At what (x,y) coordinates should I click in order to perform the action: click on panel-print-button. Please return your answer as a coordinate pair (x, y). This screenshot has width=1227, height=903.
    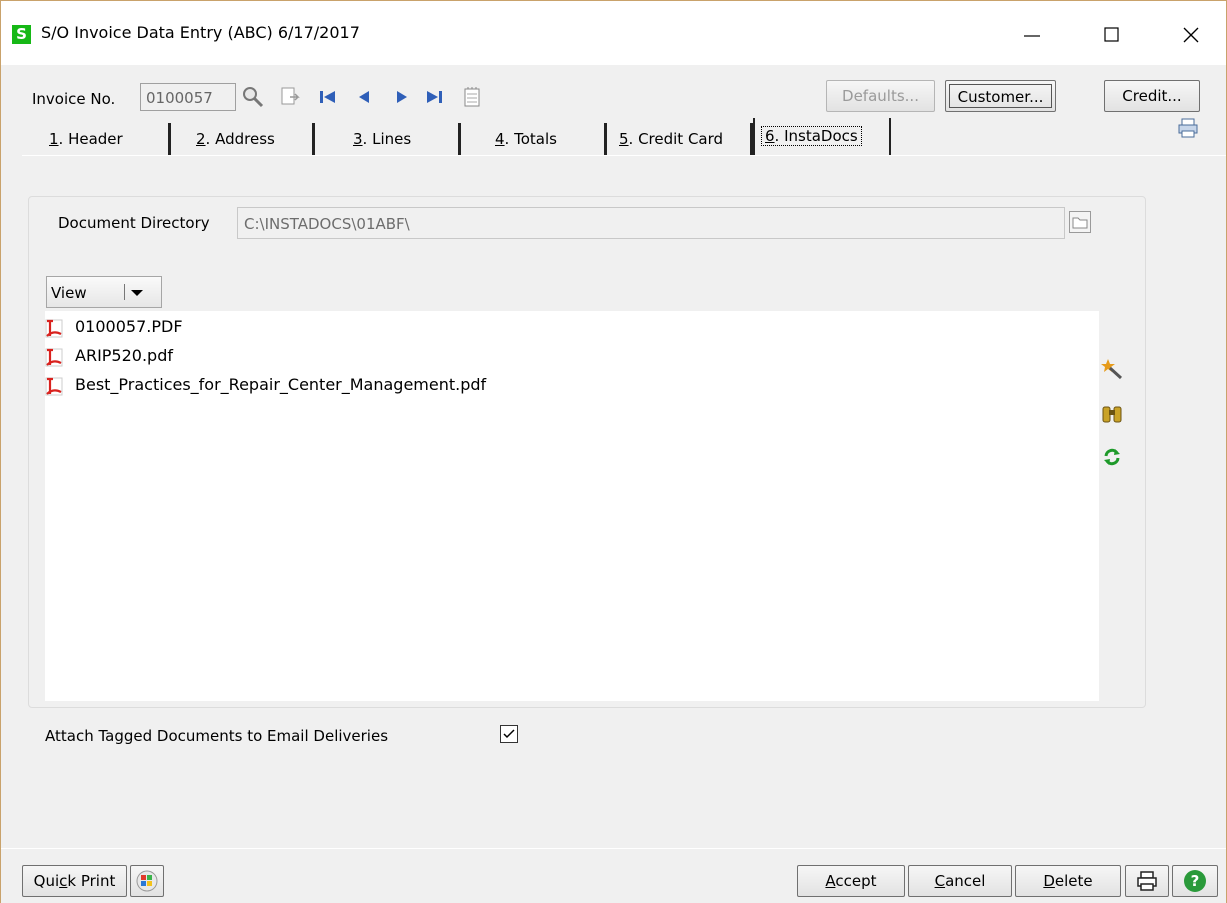
    Looking at the image, I should click on (1188, 128).